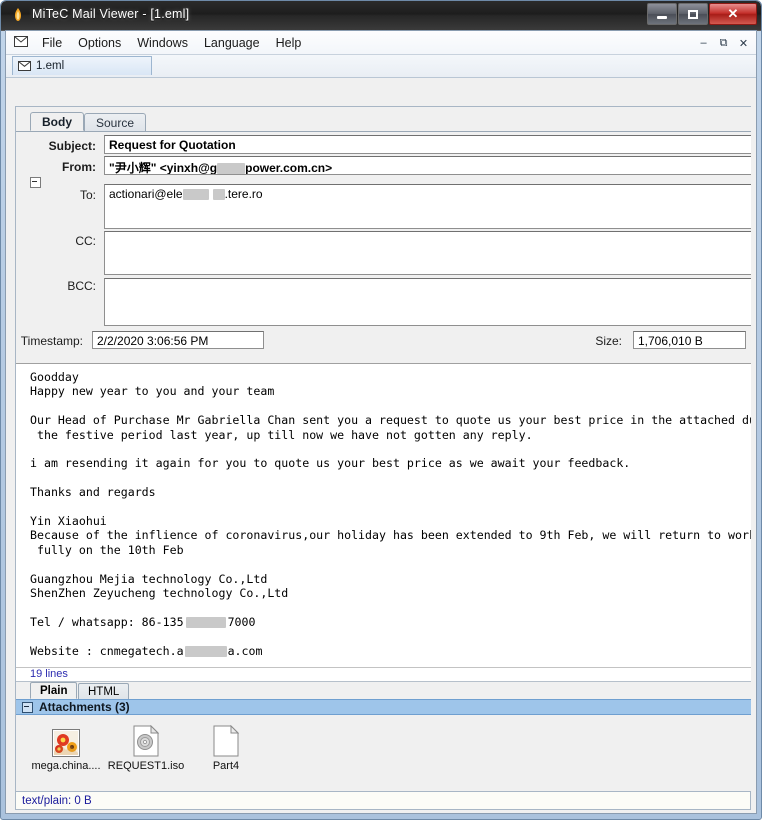  What do you see at coordinates (159, 593) in the screenshot?
I see `body-line: ShenZhen Zeyucheng technology Co.,Ltd` at bounding box center [159, 593].